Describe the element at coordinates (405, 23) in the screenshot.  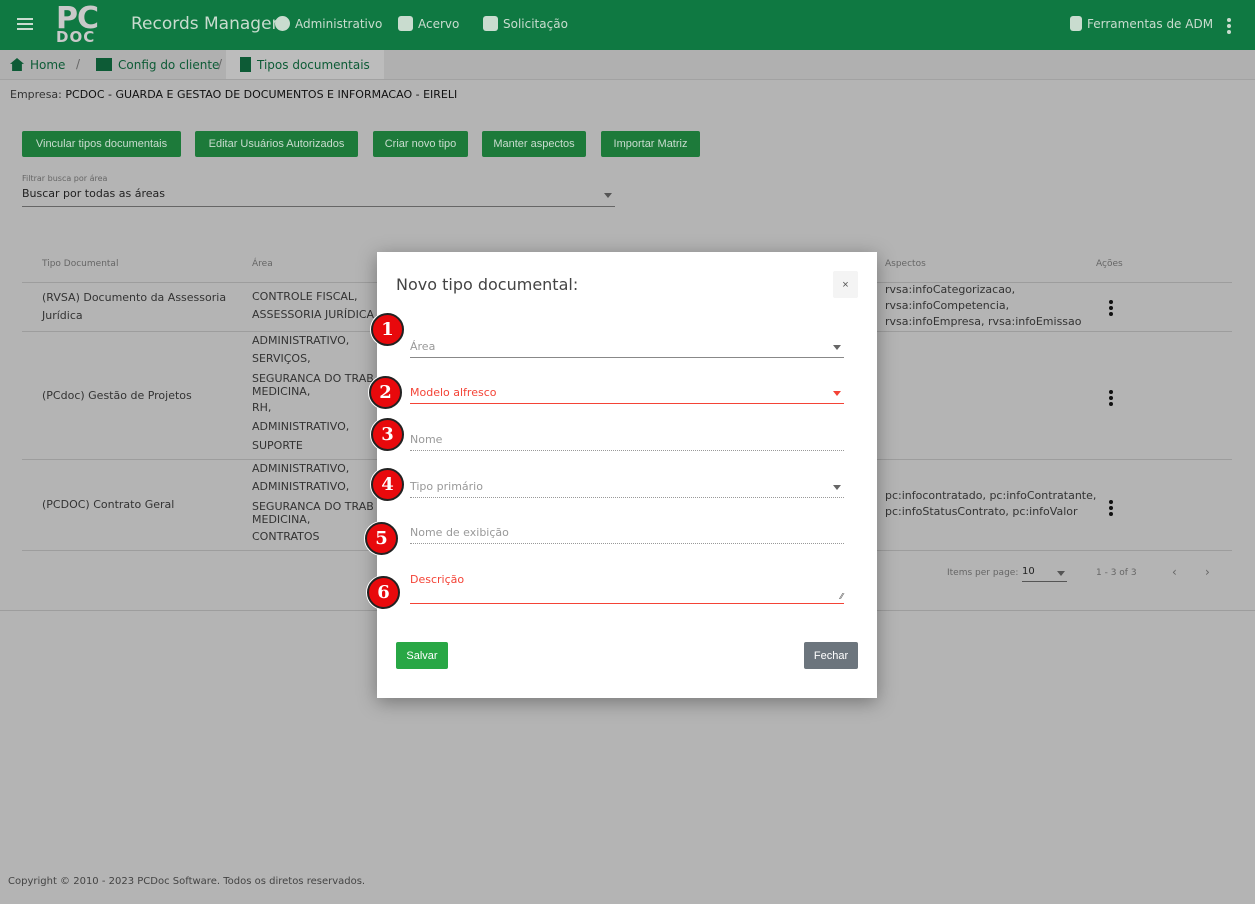
I see `library-icon` at that location.